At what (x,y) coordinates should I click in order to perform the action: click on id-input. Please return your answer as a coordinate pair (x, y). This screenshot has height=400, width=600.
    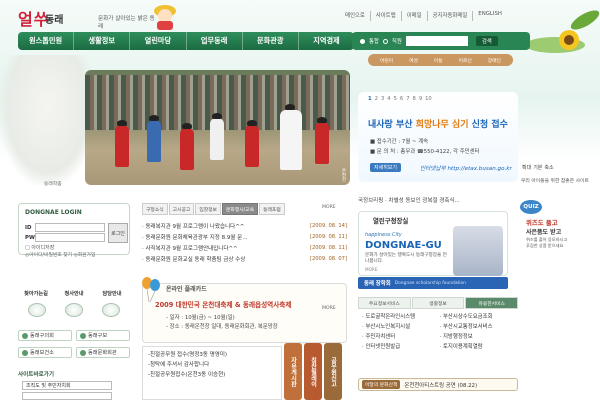
    Looking at the image, I should click on (70, 227).